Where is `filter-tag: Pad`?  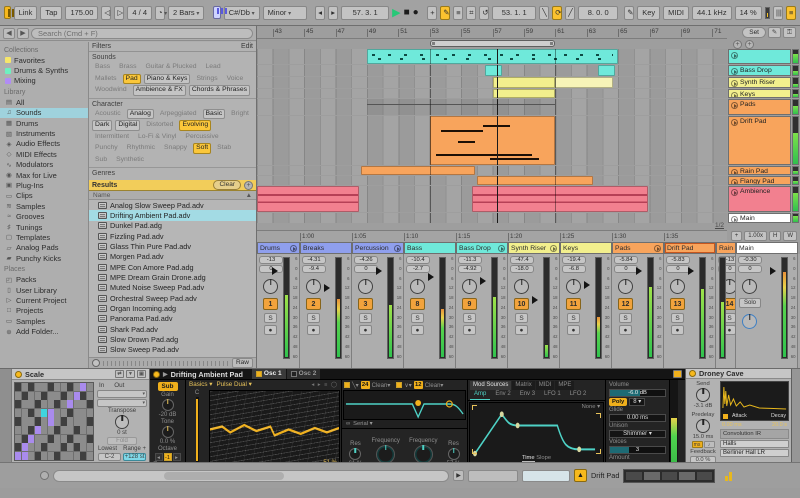 filter-tag: Pad is located at coordinates (131, 78).